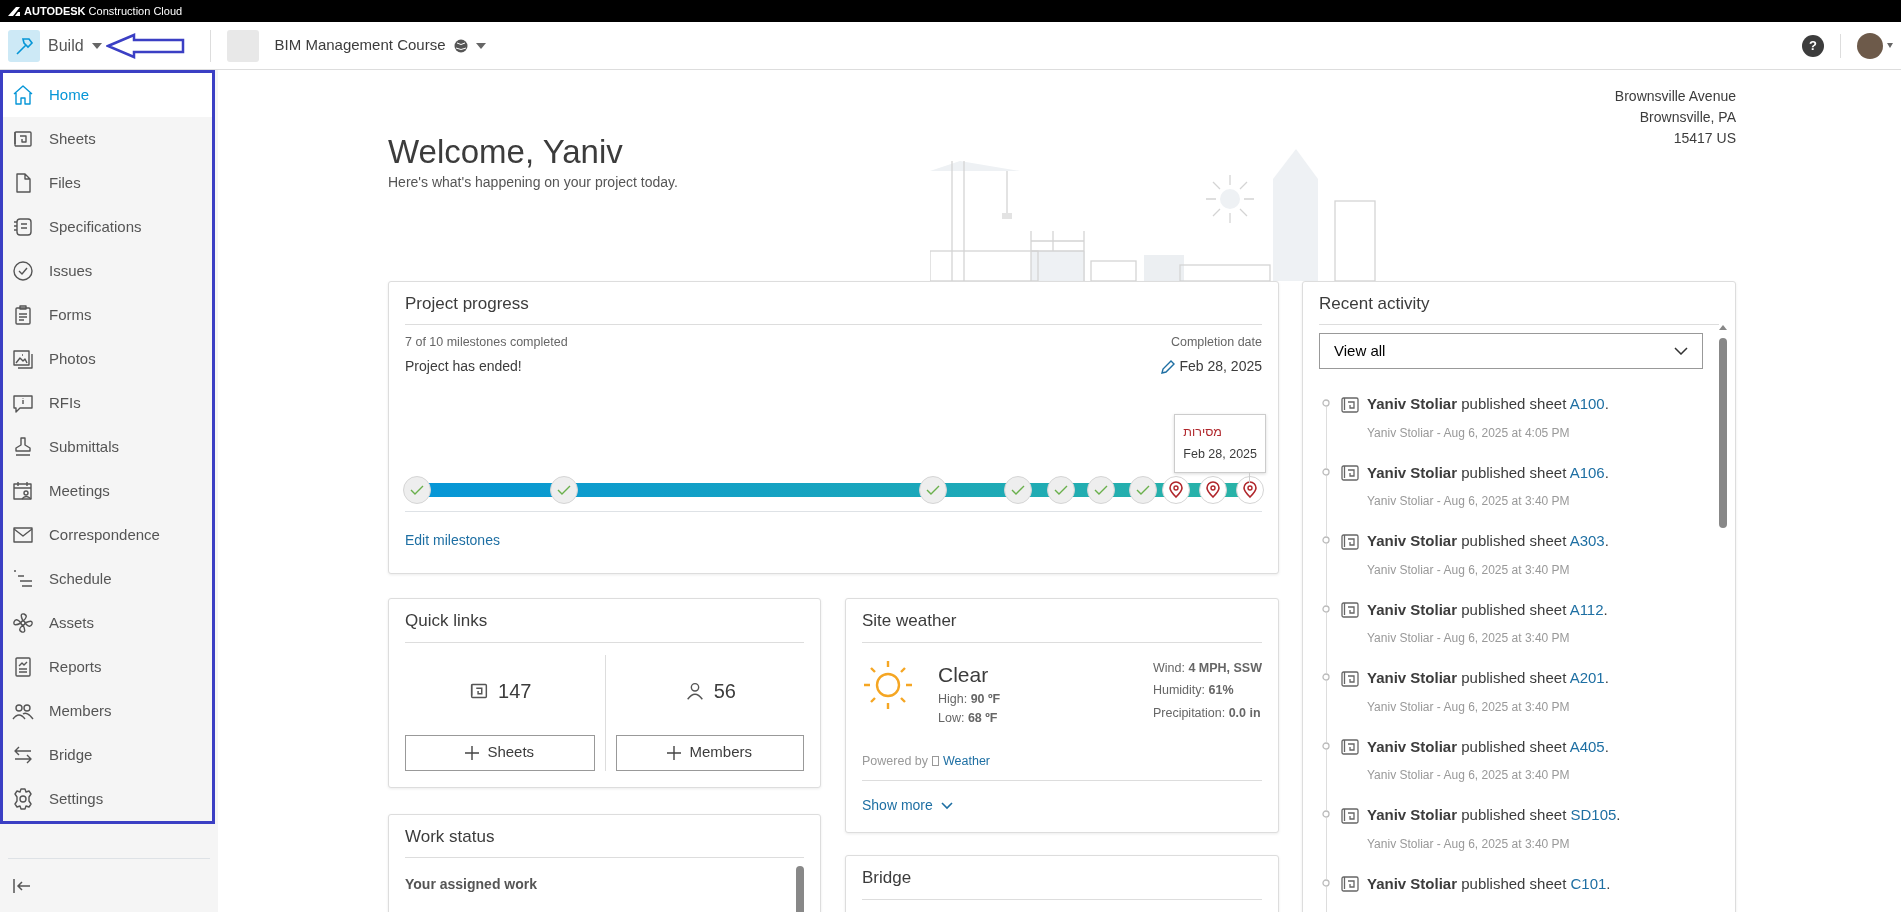 Image resolution: width=1901 pixels, height=912 pixels. Describe the element at coordinates (1215, 343) in the screenshot. I see `completion-label: Completion date` at that location.